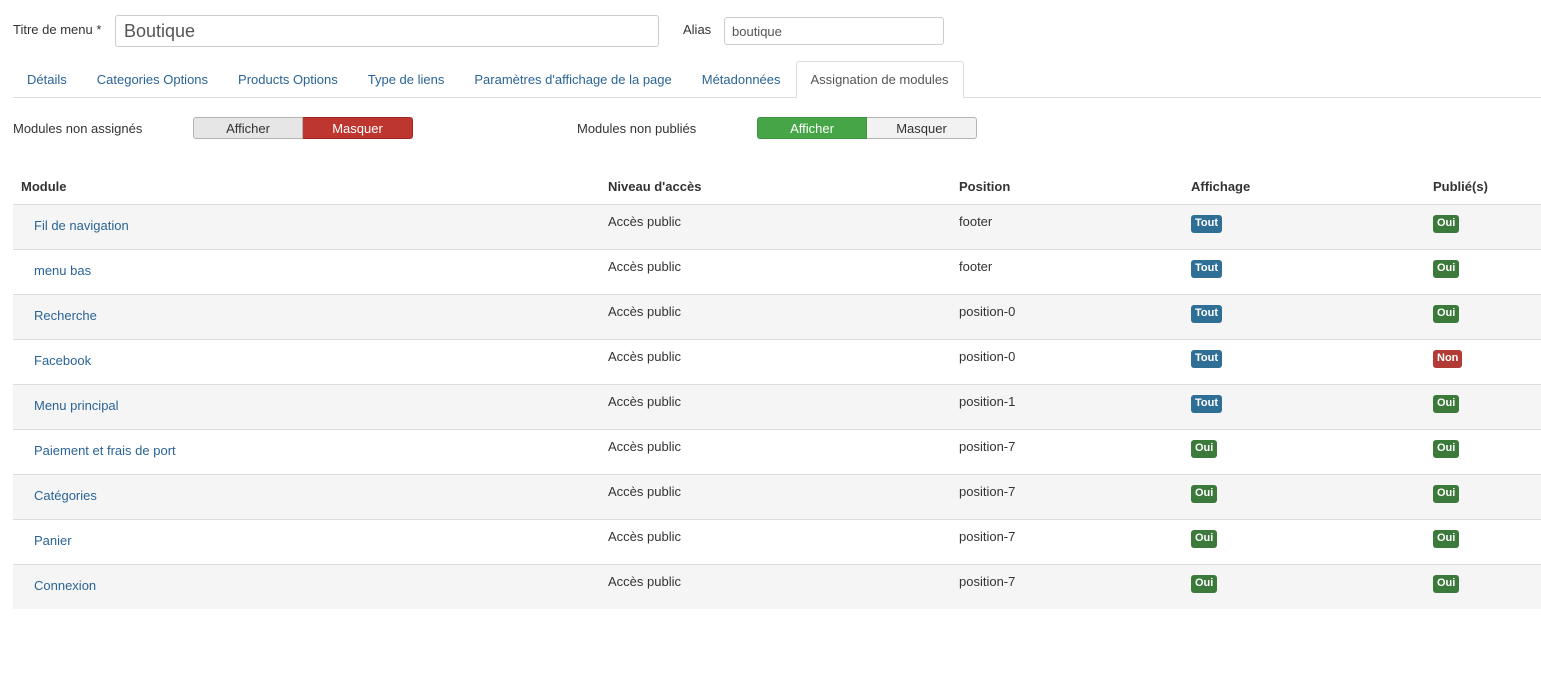 The width and height of the screenshot is (1541, 695). I want to click on tab-products-options: Products Options, so click(288, 79).